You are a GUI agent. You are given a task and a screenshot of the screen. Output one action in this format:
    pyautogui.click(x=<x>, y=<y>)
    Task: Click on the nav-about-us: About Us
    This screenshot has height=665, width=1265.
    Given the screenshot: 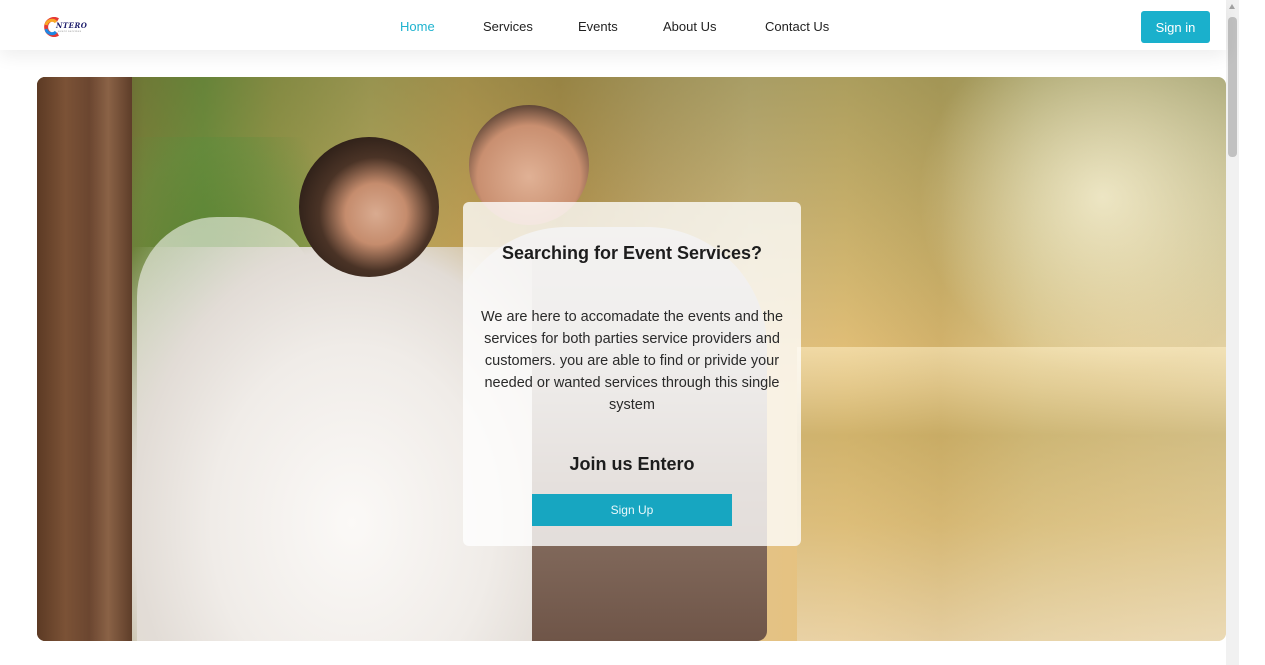 What is the action you would take?
    pyautogui.click(x=689, y=26)
    